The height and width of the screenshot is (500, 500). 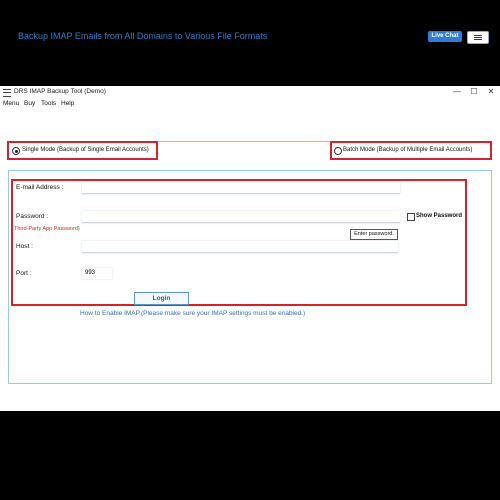 I want to click on single-mode-radio, so click(x=16, y=151).